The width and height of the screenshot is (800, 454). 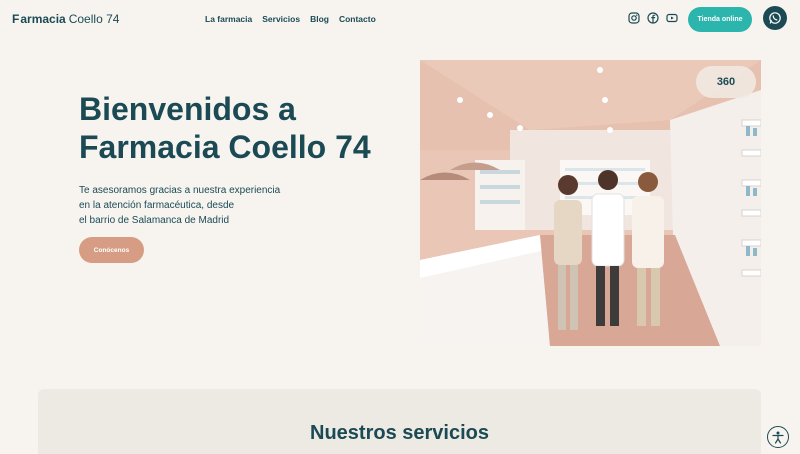 I want to click on hero-title: Bienvenidos a Farmacia Coello 74, so click(x=239, y=128).